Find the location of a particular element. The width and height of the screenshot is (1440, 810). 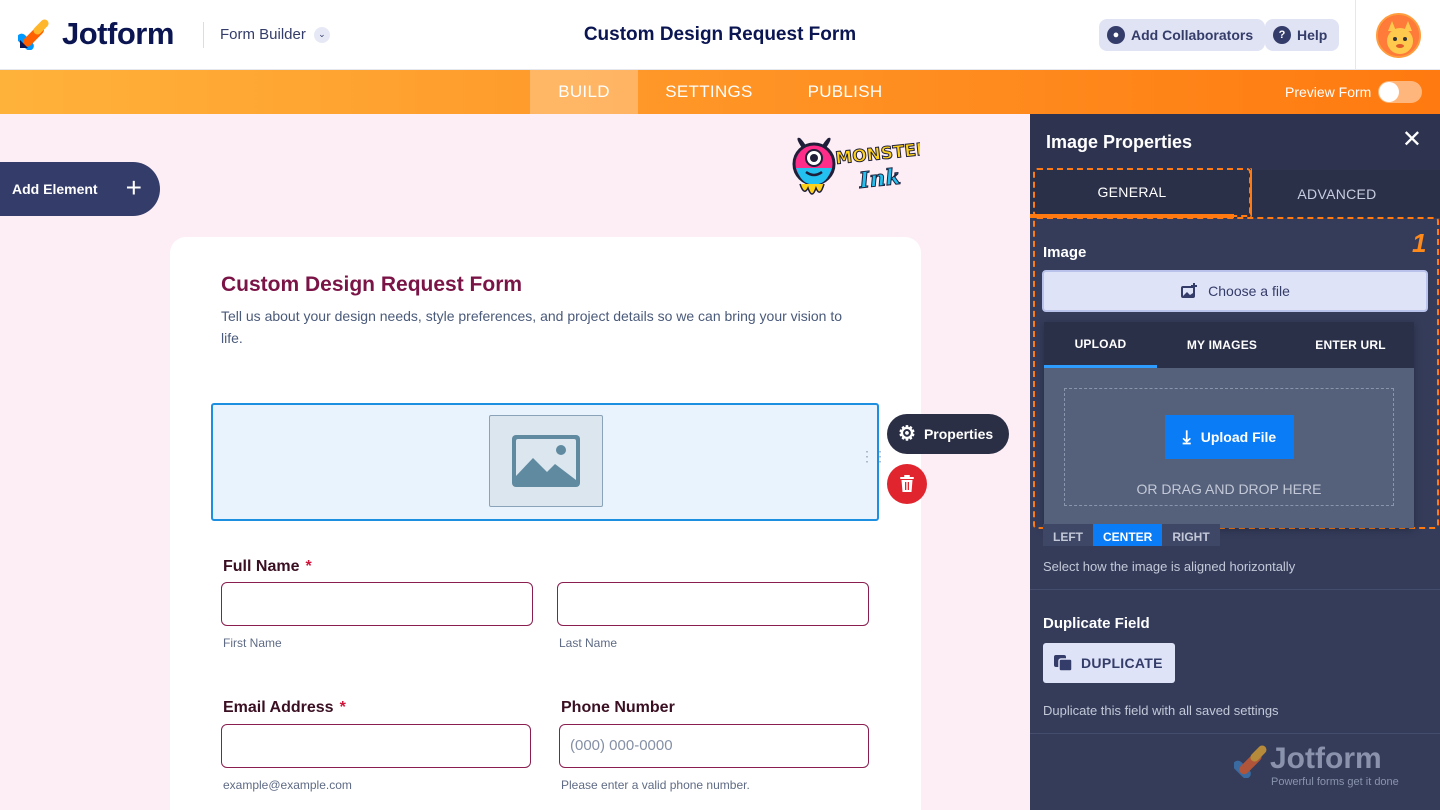

image-icon is located at coordinates (546, 461).